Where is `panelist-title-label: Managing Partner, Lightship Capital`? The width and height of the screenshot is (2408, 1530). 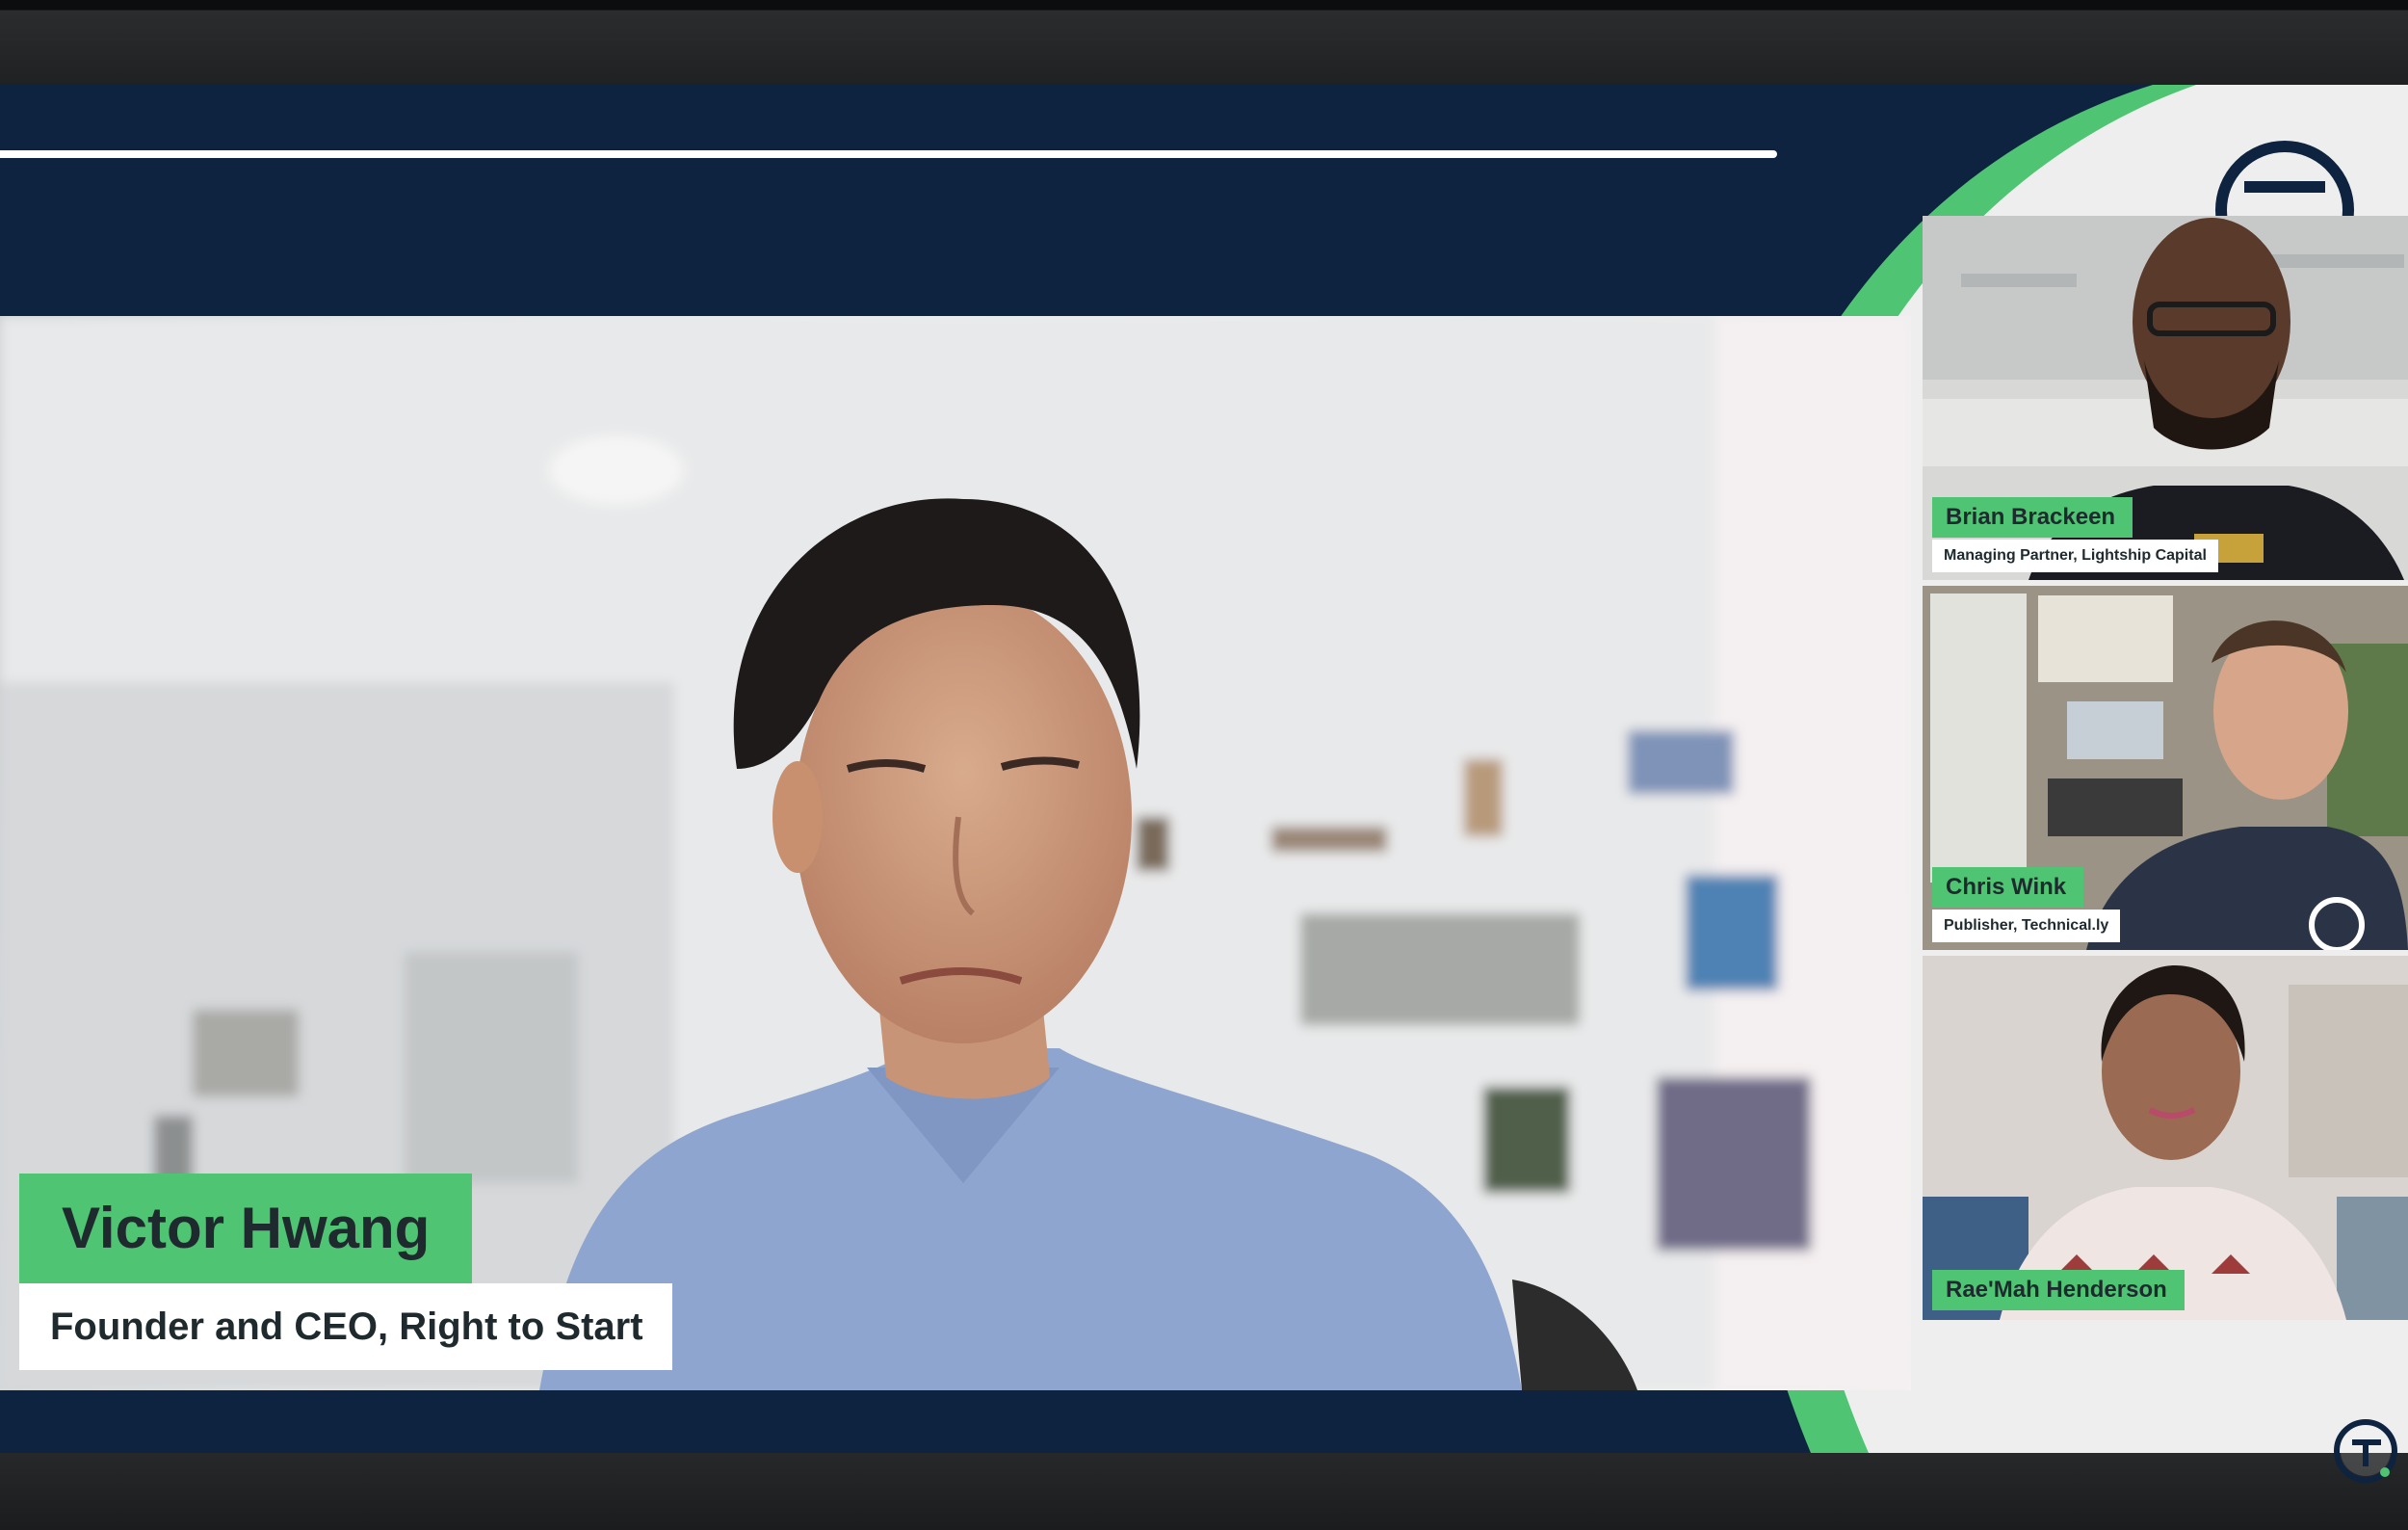
panelist-title-label: Managing Partner, Lightship Capital is located at coordinates (2075, 556).